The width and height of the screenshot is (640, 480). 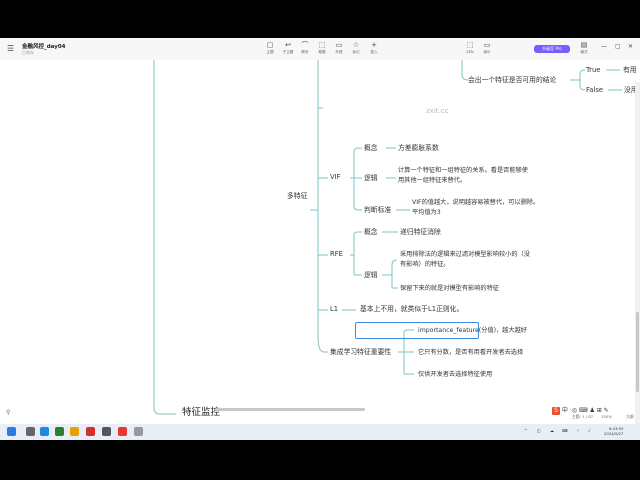 What do you see at coordinates (411, 309) in the screenshot?
I see `topic-l1-text: 基本上不用，就类似于L1正则化。` at bounding box center [411, 309].